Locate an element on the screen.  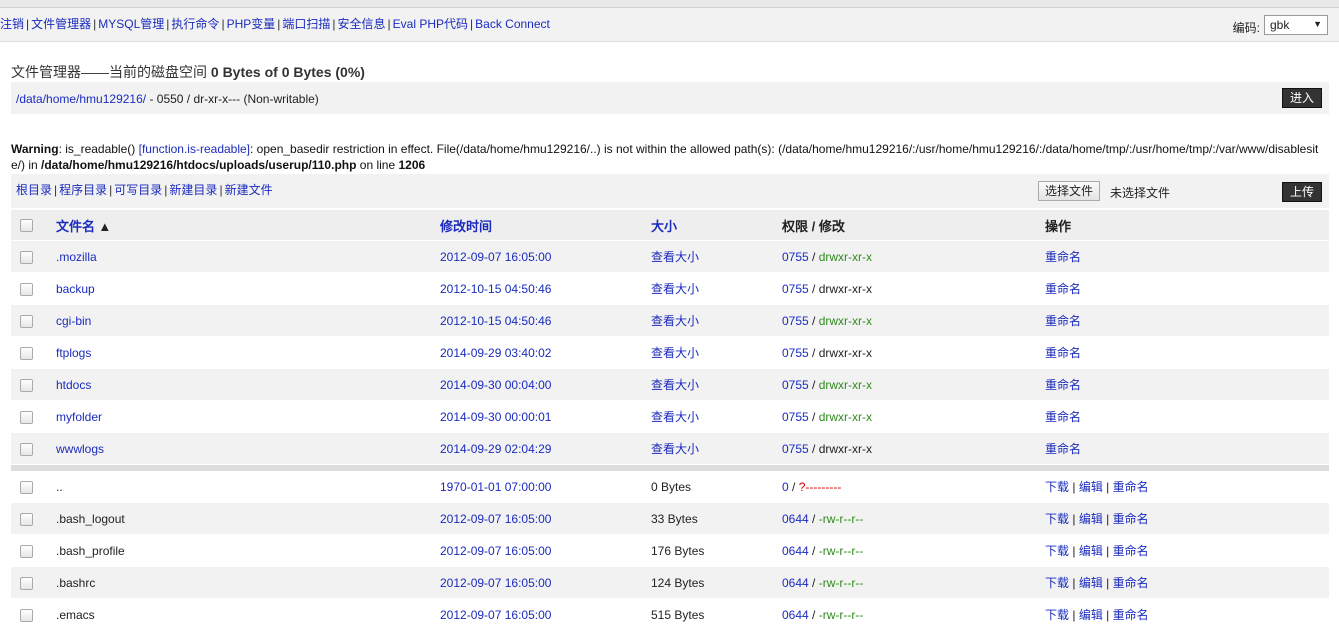
writable-dir-link: 可写目录 is located at coordinates (138, 190).